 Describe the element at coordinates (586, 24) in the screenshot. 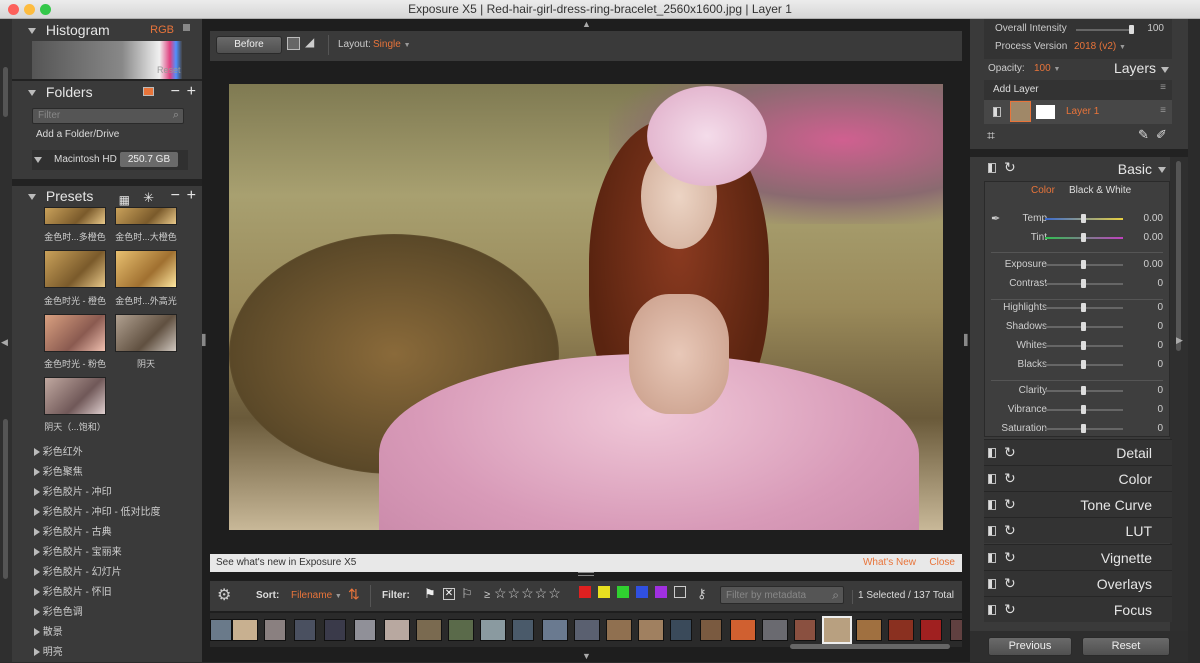

I see `collapse-top-icon: ▲` at that location.